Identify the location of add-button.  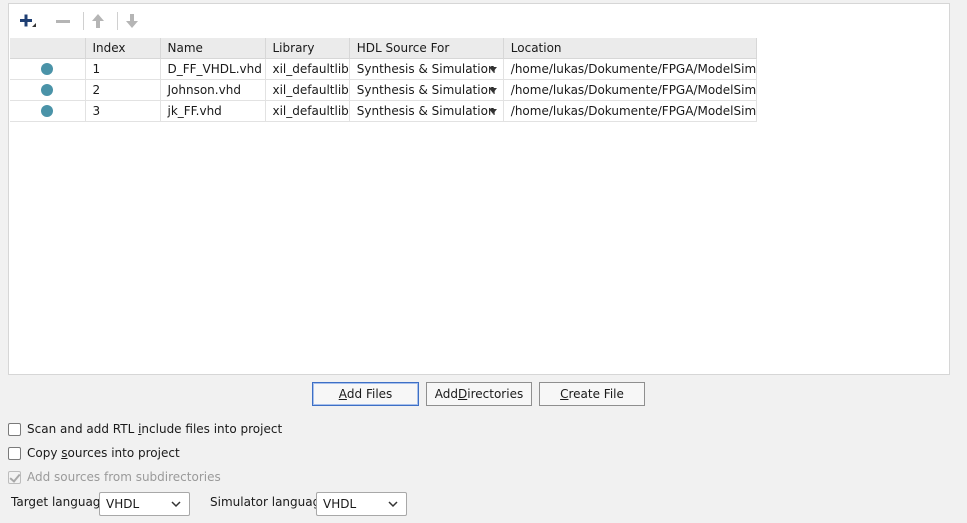
(27, 21).